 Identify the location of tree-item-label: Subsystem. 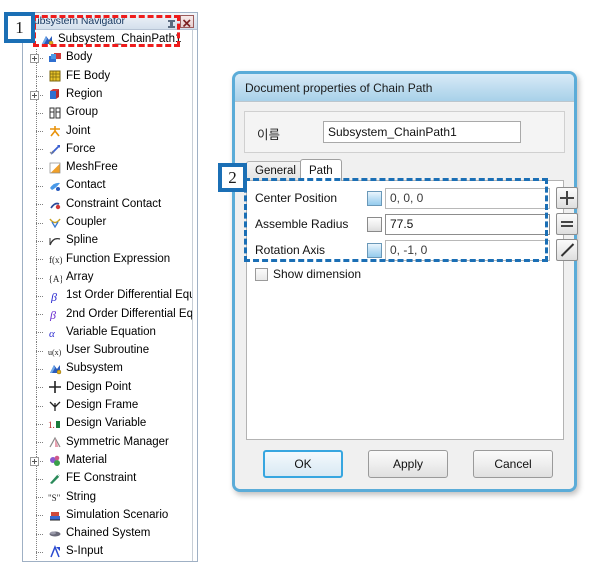
(94, 368).